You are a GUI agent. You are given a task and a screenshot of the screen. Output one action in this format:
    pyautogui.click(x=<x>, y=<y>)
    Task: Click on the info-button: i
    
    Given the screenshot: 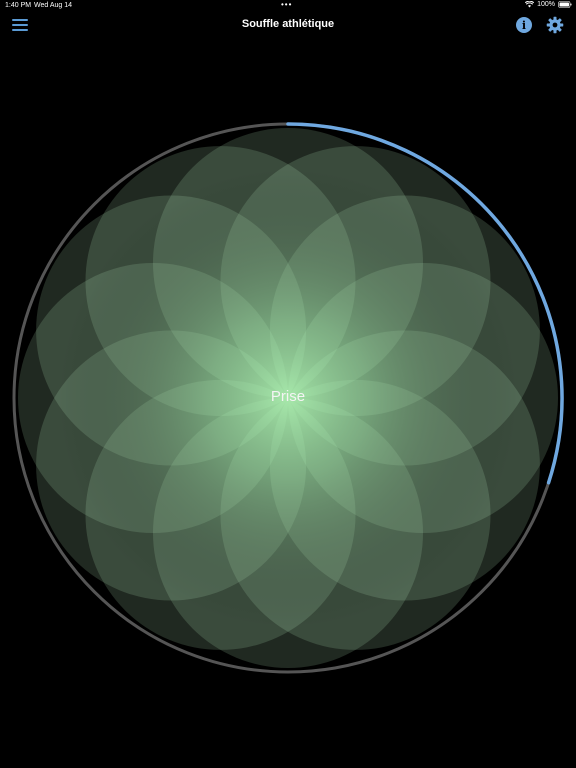 What is the action you would take?
    pyautogui.click(x=524, y=25)
    